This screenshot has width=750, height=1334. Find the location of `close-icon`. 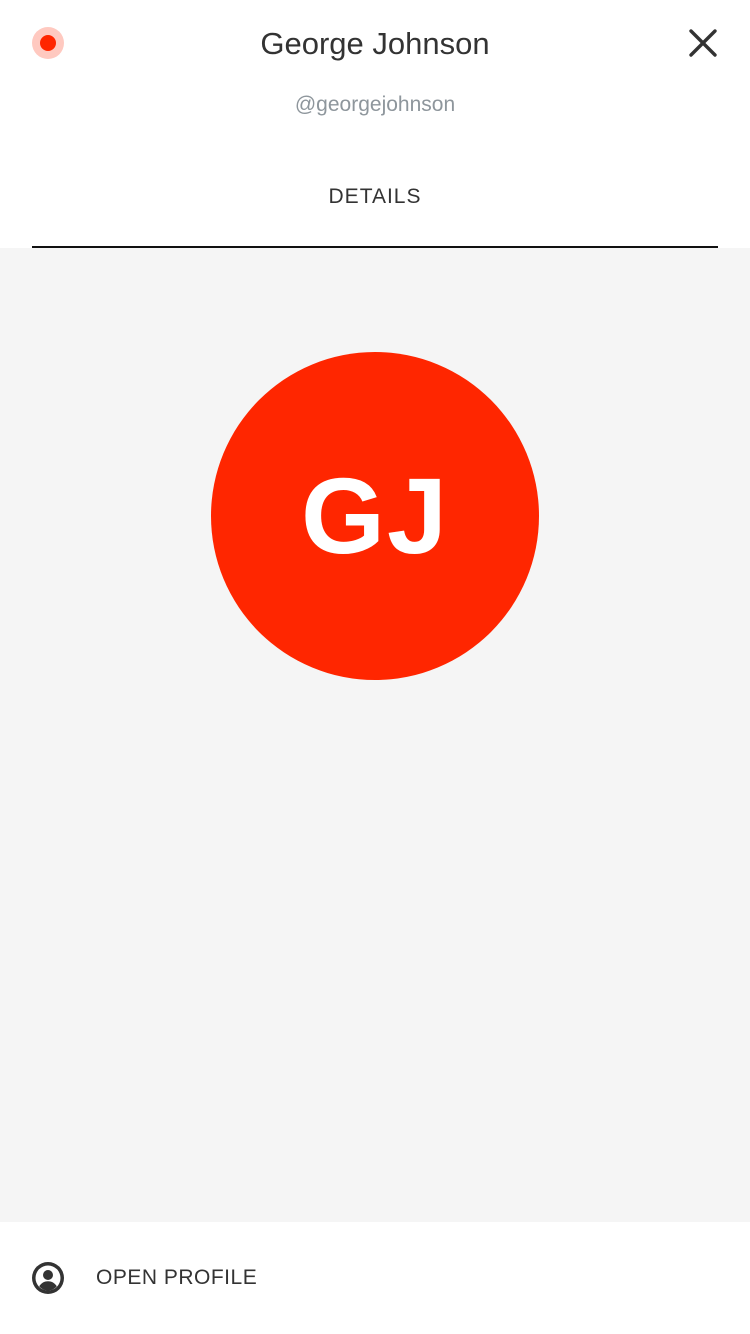

close-icon is located at coordinates (703, 43).